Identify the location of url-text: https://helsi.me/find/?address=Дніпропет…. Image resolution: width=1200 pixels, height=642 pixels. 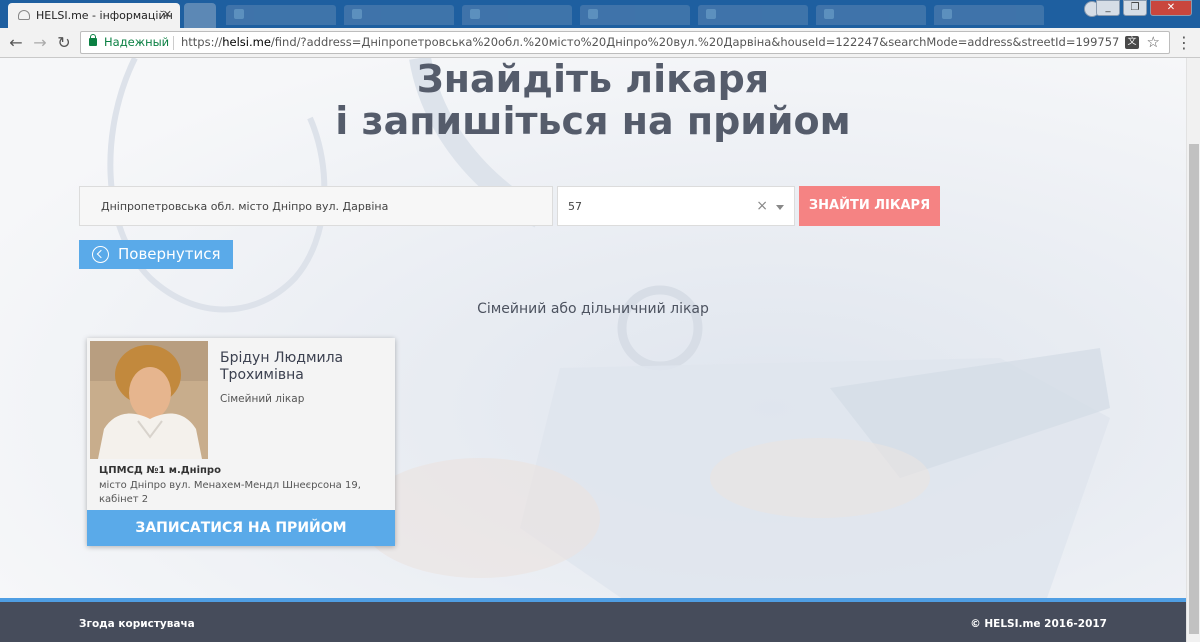
(650, 42).